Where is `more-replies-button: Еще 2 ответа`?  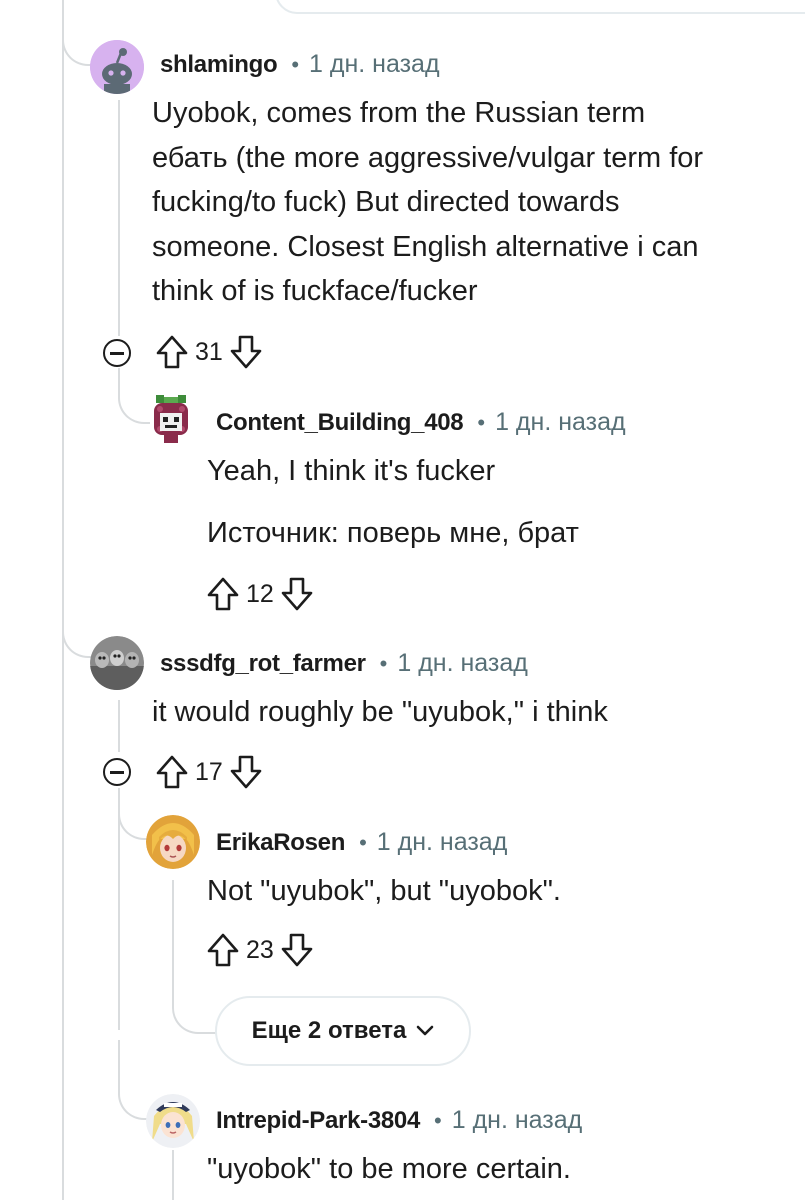
more-replies-button: Еще 2 ответа is located at coordinates (343, 1031).